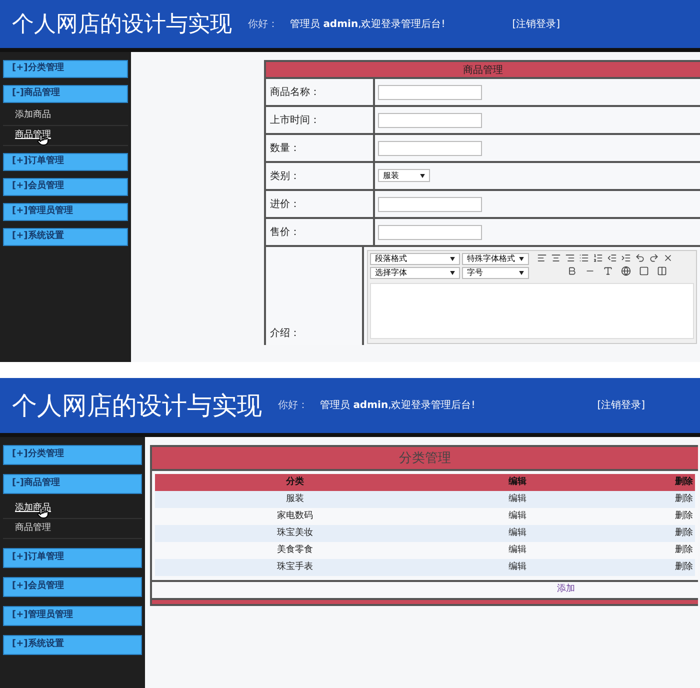 This screenshot has width=700, height=688. I want to click on table-cell-text: 服装, so click(295, 499).